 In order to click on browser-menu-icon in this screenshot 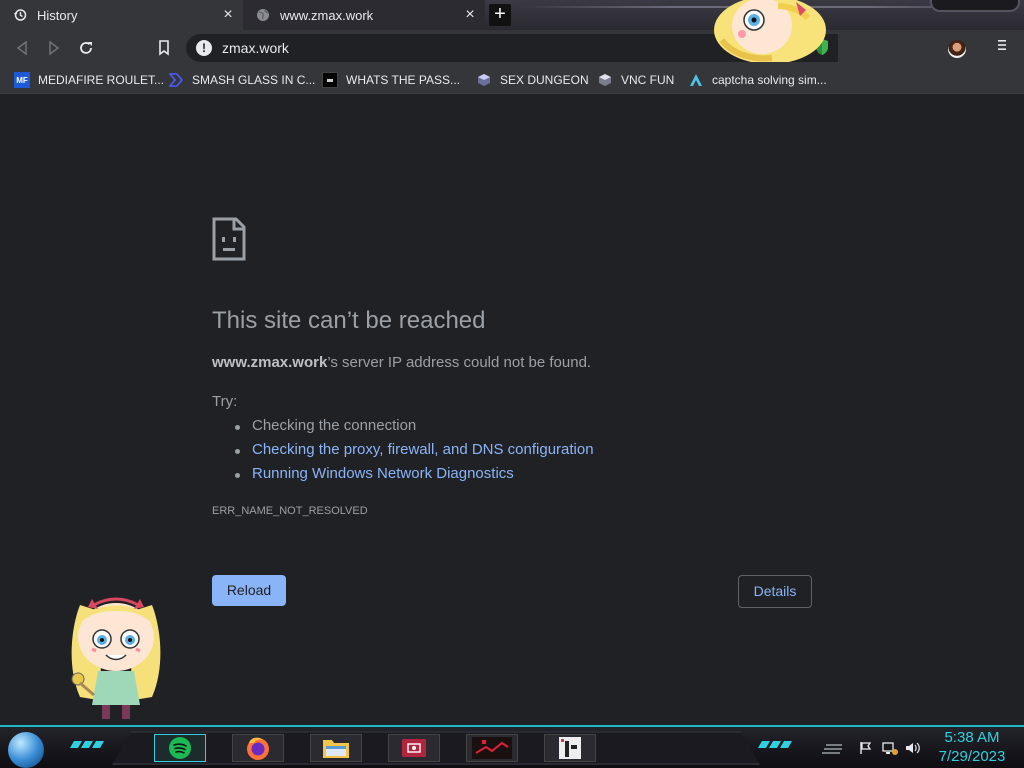, I will do `click(1002, 48)`.